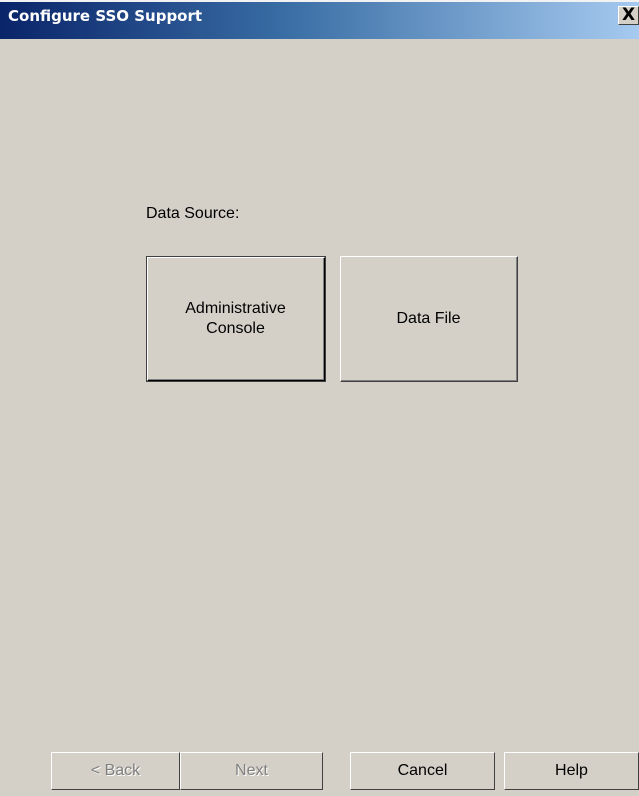 This screenshot has width=639, height=796. What do you see at coordinates (422, 771) in the screenshot?
I see `cancel-button: Cancel` at bounding box center [422, 771].